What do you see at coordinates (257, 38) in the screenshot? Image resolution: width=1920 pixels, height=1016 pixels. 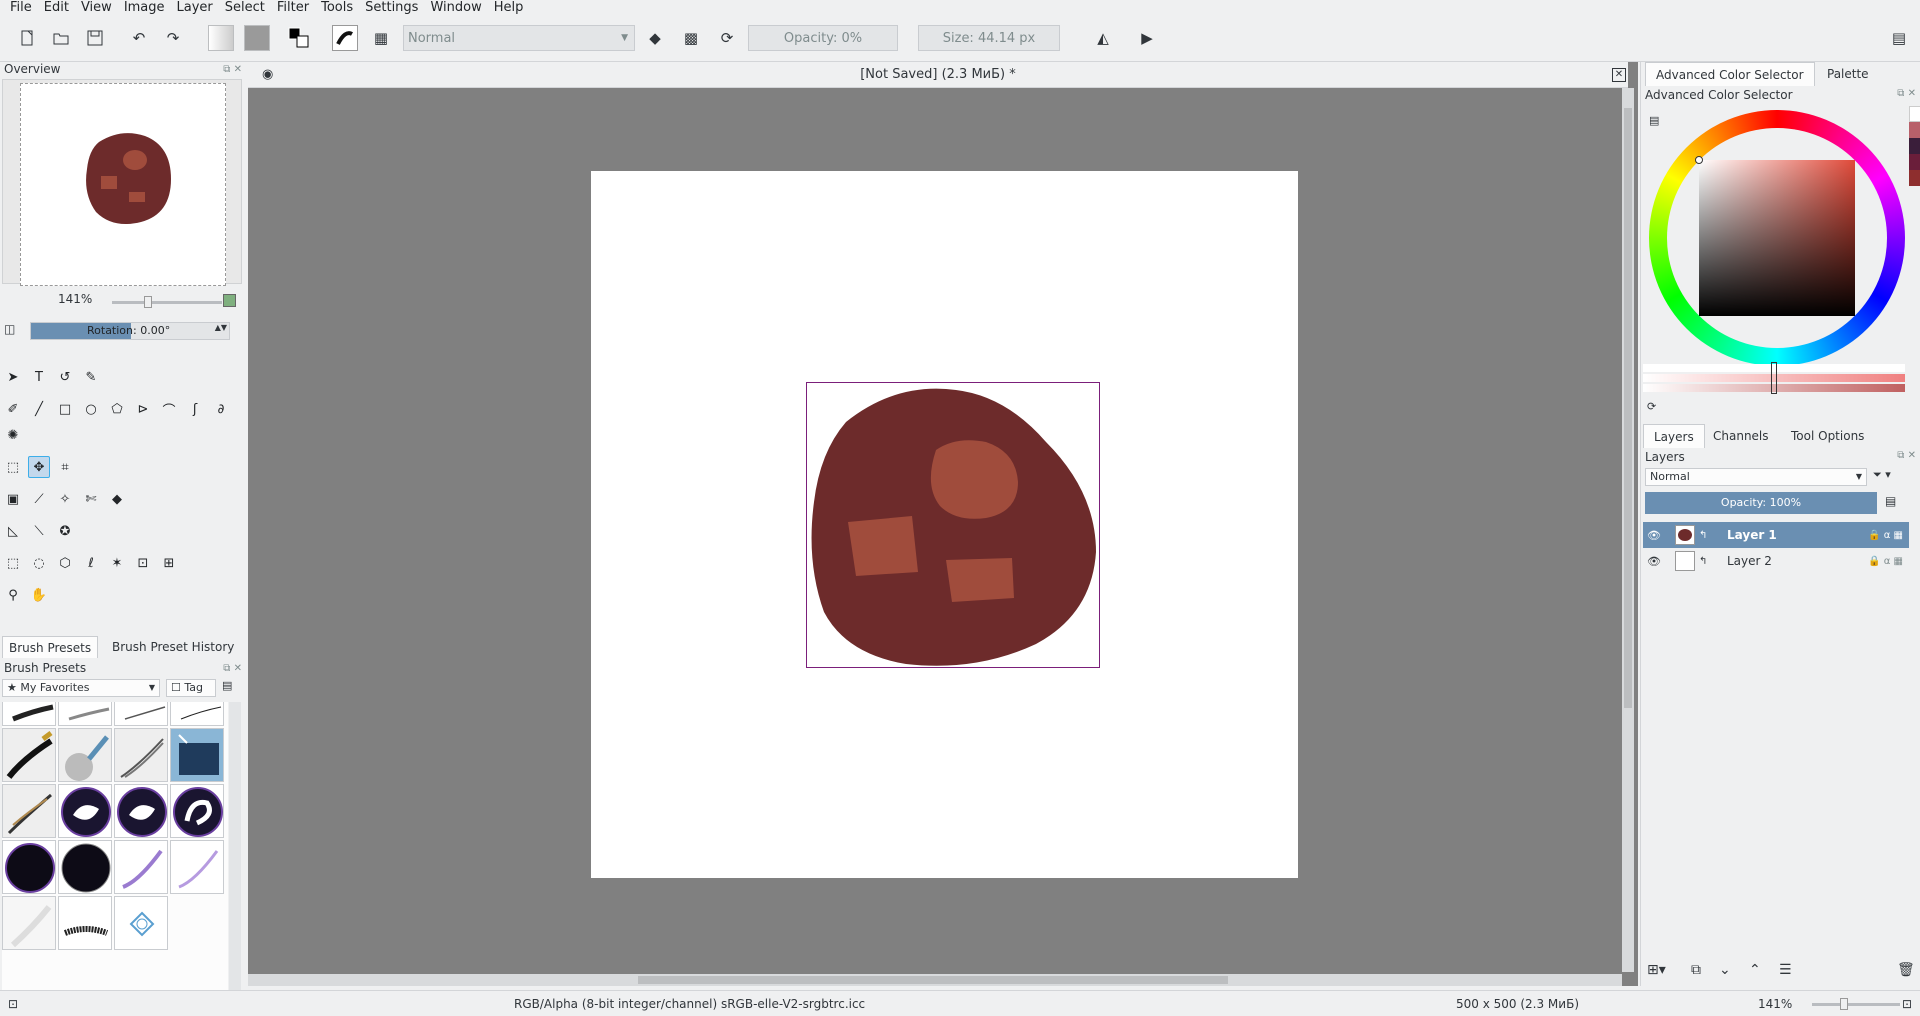 I see `pattern-selector-icon` at bounding box center [257, 38].